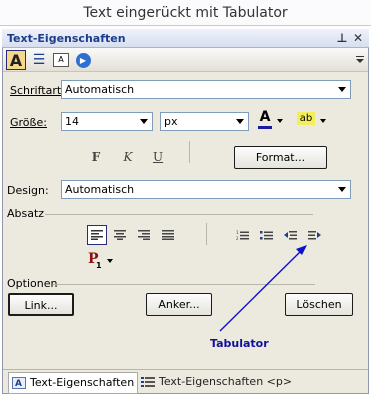 The image size is (371, 396). What do you see at coordinates (239, 343) in the screenshot?
I see `annotation-label: Tabulator` at bounding box center [239, 343].